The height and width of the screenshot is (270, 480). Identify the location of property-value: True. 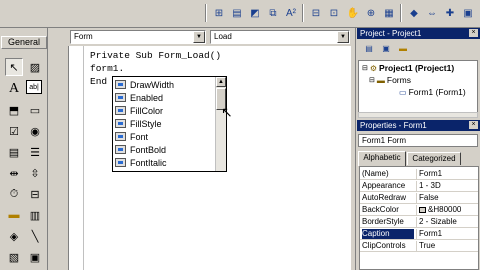
(447, 246).